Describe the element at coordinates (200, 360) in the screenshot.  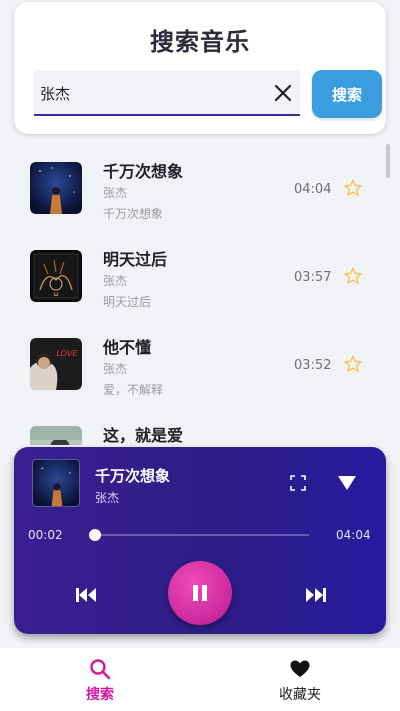
I see `list-item: LOVE 他不懂 张杰 爱，不解释 03:52` at that location.